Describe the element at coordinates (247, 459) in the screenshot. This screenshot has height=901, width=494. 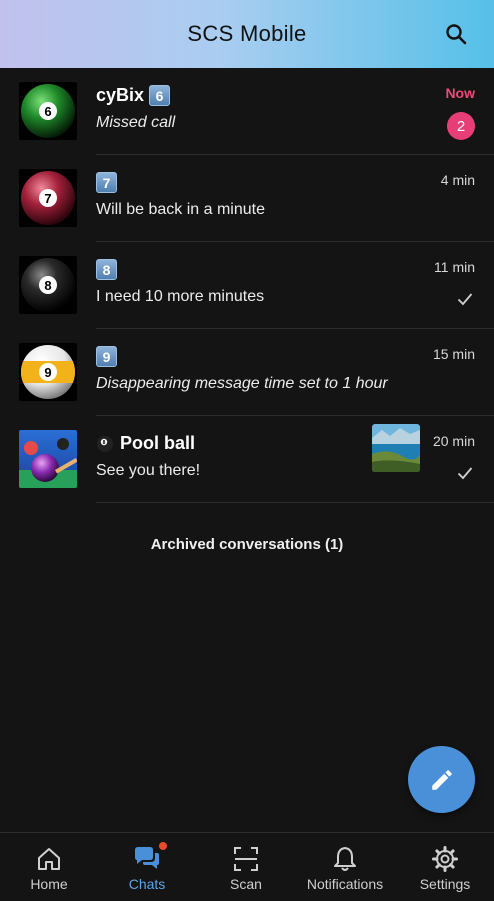
I see `chat-row: 8 Pool ball See you there! 20 min` at that location.